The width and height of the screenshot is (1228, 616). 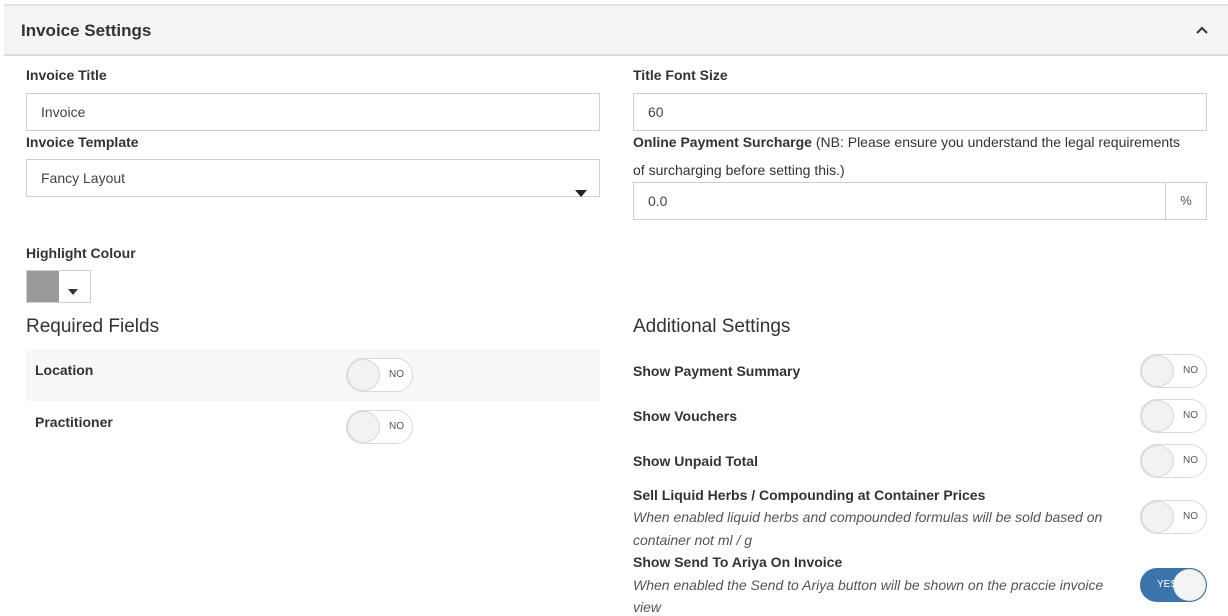 I want to click on invoice-template-label: Invoice Template, so click(x=82, y=142).